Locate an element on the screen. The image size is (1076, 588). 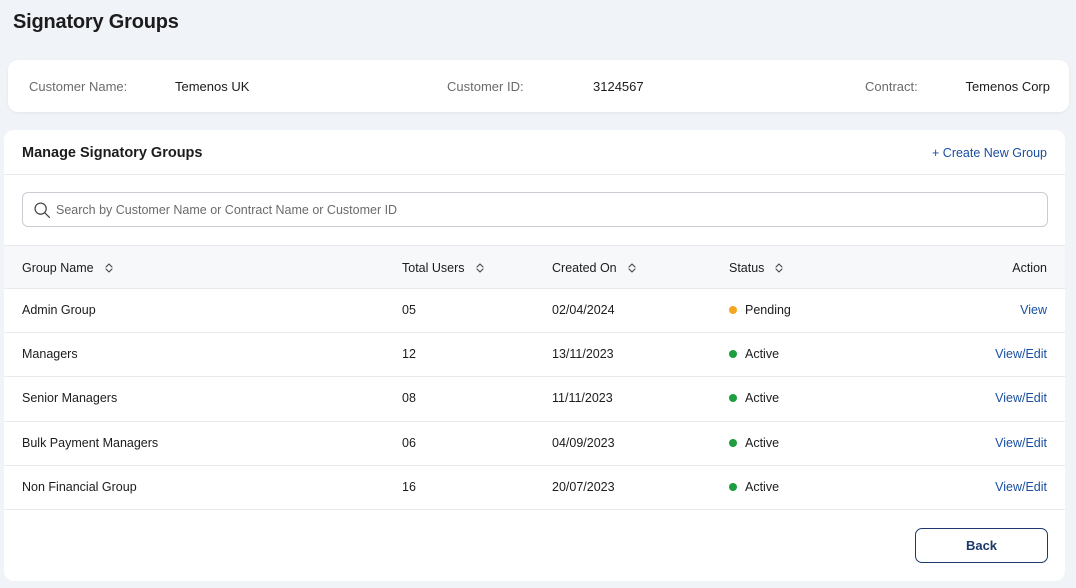
view-link: View is located at coordinates (1033, 310).